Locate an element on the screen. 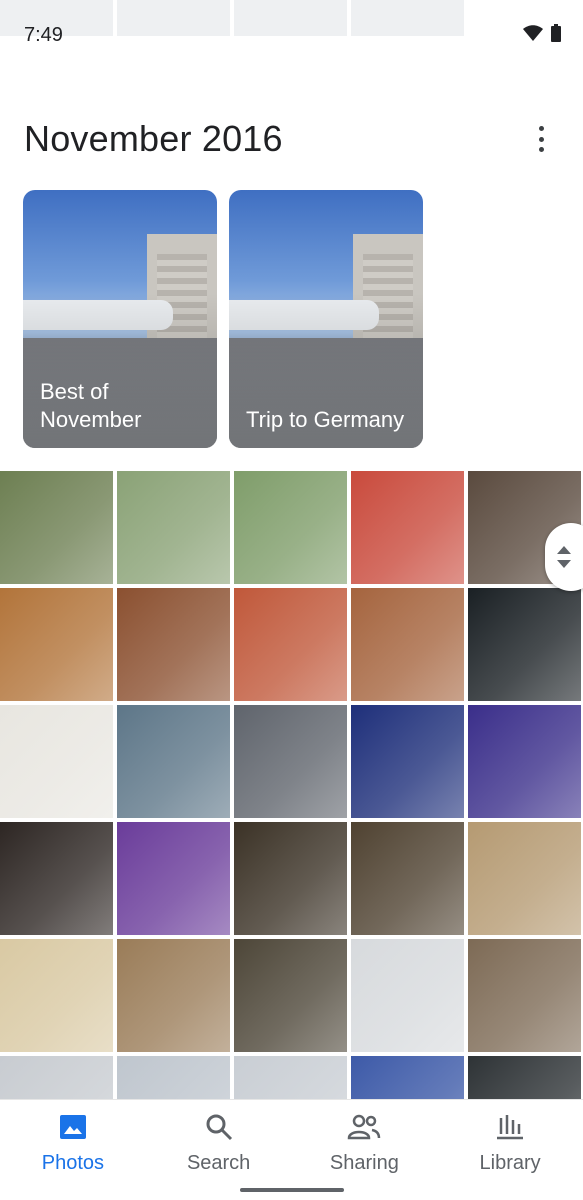  nav-item-sharing: Sharing is located at coordinates (365, 1150).